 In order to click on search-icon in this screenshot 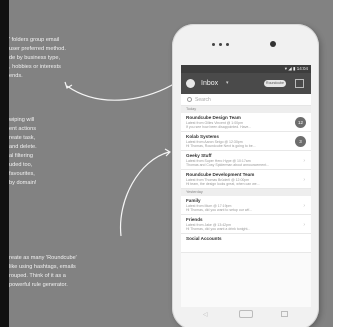, I will do `click(189, 99)`.